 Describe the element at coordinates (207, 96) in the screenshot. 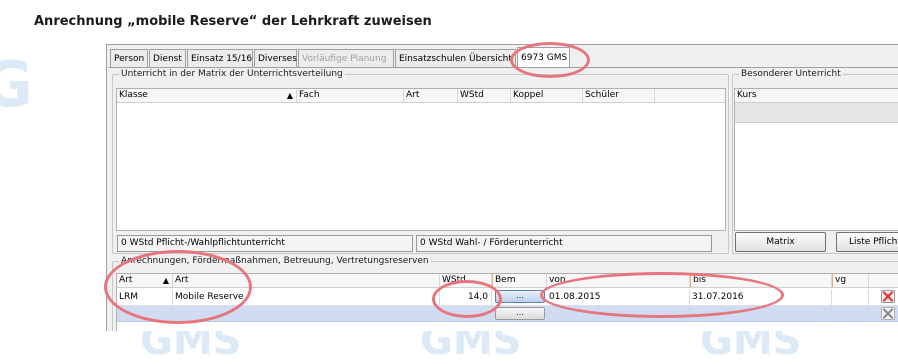

I see `col-header-klasse: Klasse ▲` at that location.